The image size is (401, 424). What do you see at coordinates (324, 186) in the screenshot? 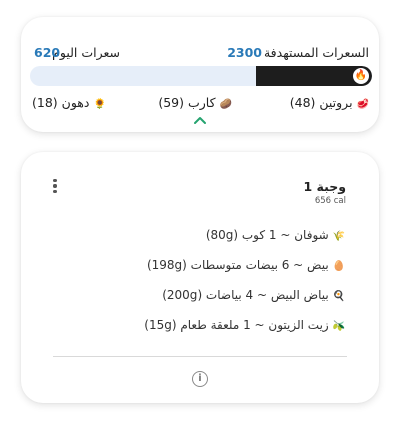
I see `meal-title: وجبة 1` at bounding box center [324, 186].